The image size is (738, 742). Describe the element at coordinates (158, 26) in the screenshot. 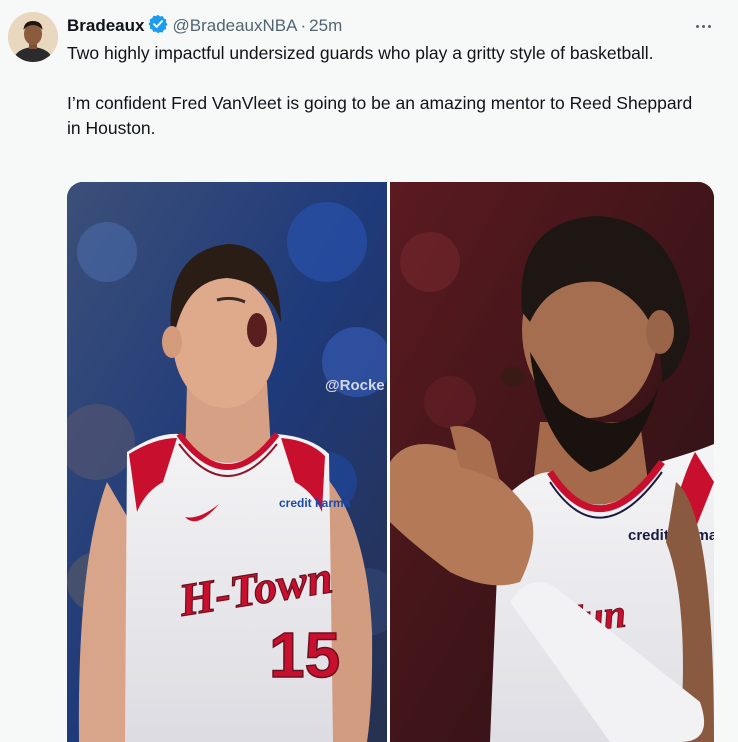

I see `verified-badge-icon` at that location.